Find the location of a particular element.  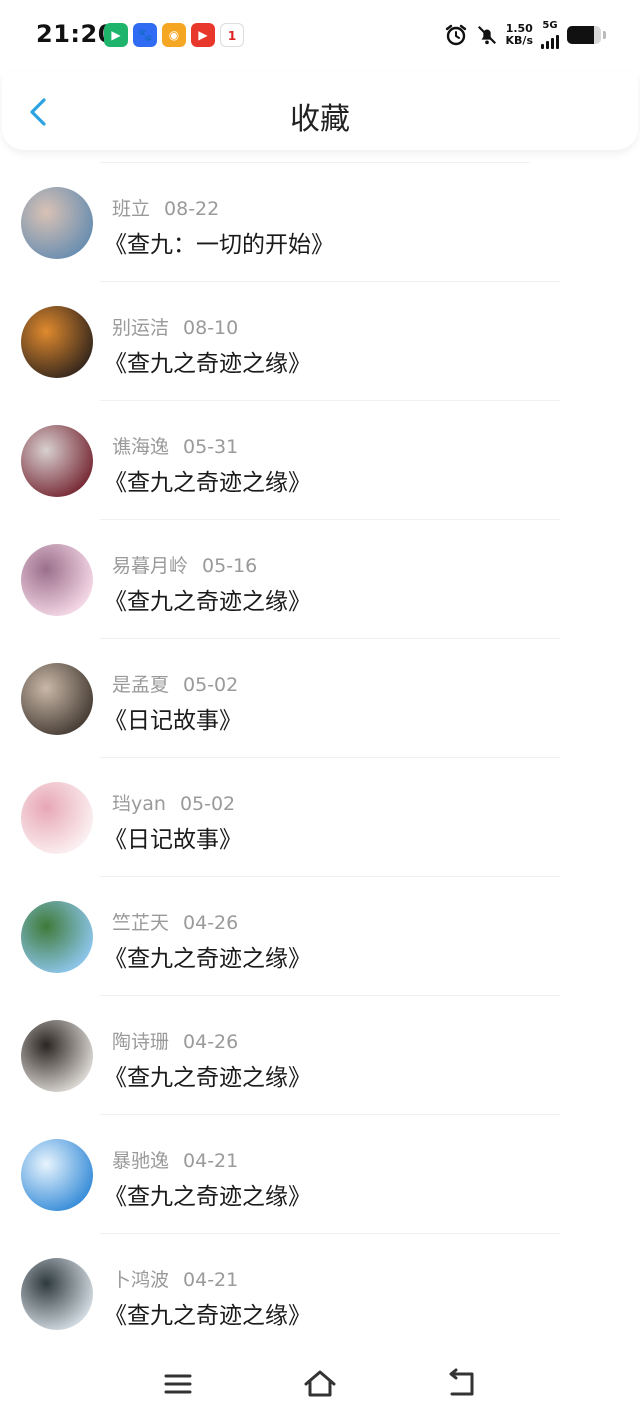

item-meta: 班立 08-22 is located at coordinates (165, 207).